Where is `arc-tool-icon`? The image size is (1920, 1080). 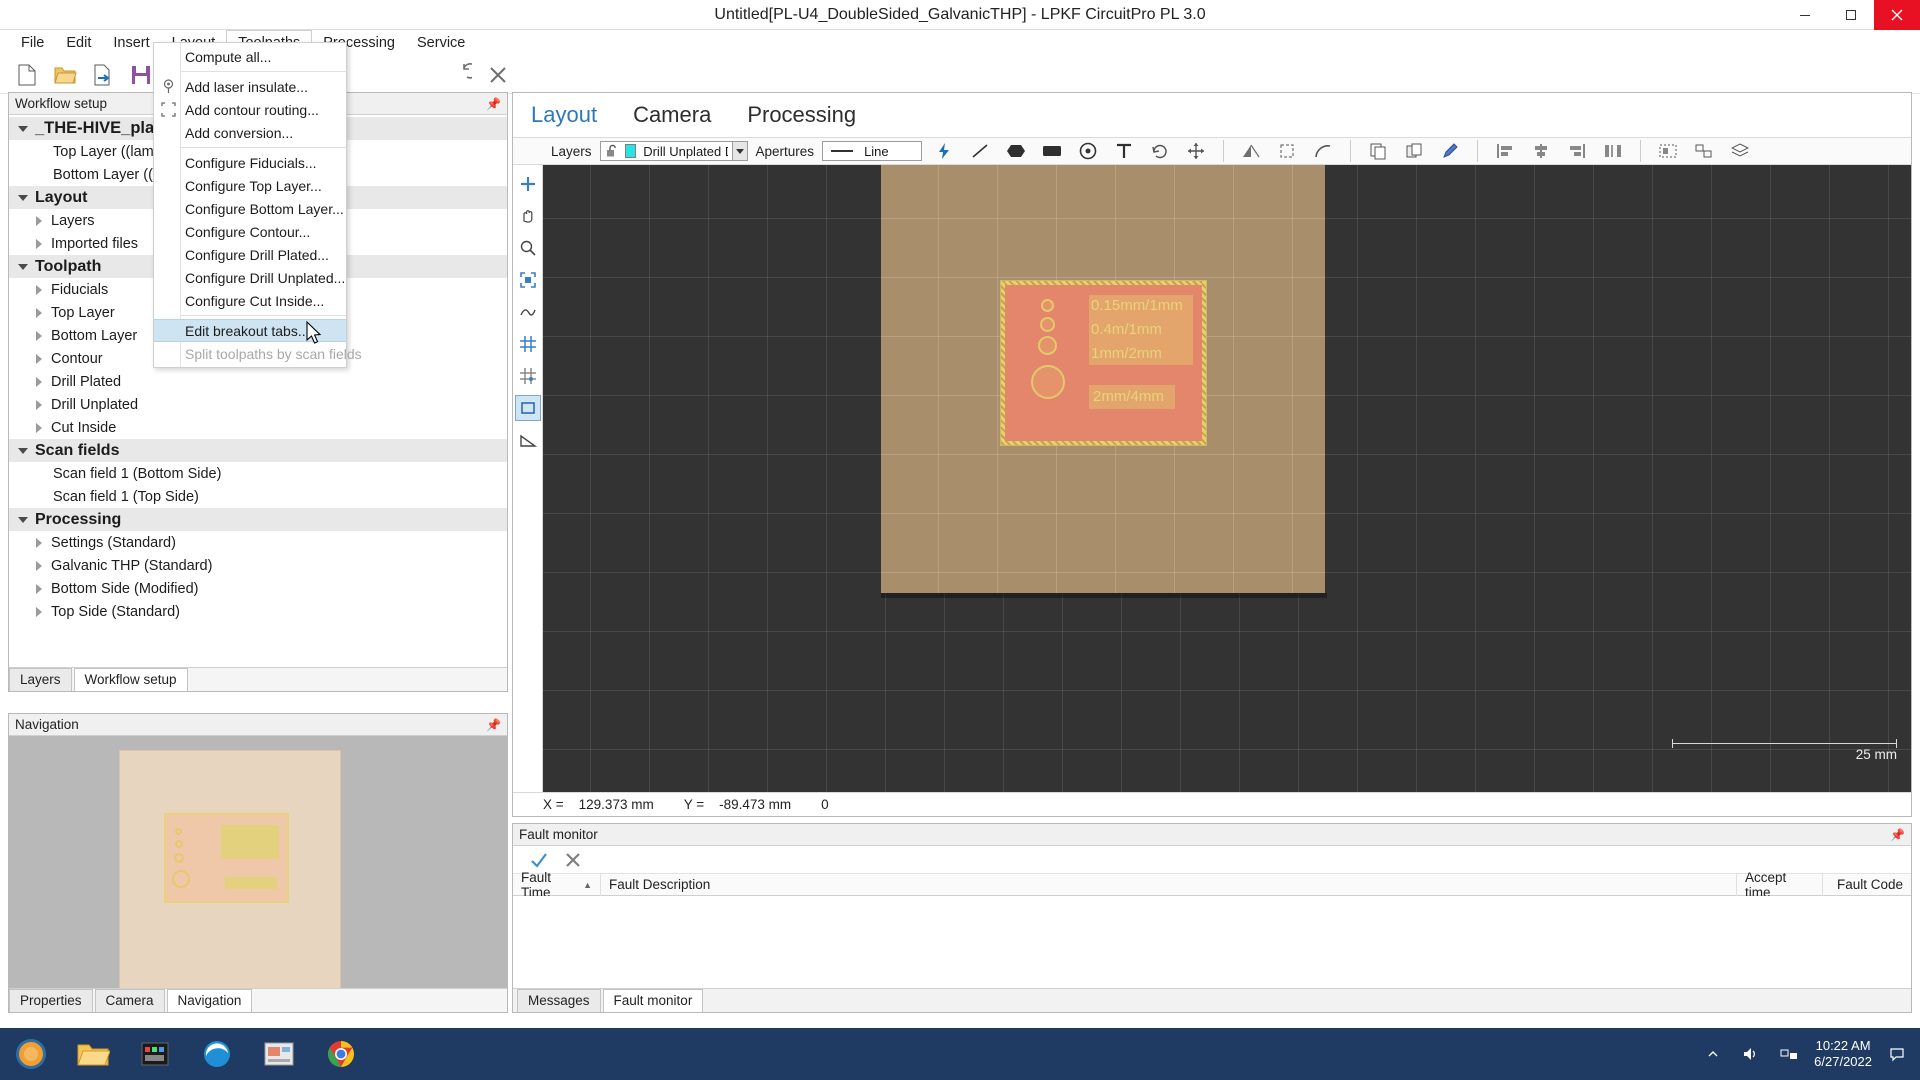
arc-tool-icon is located at coordinates (1323, 151).